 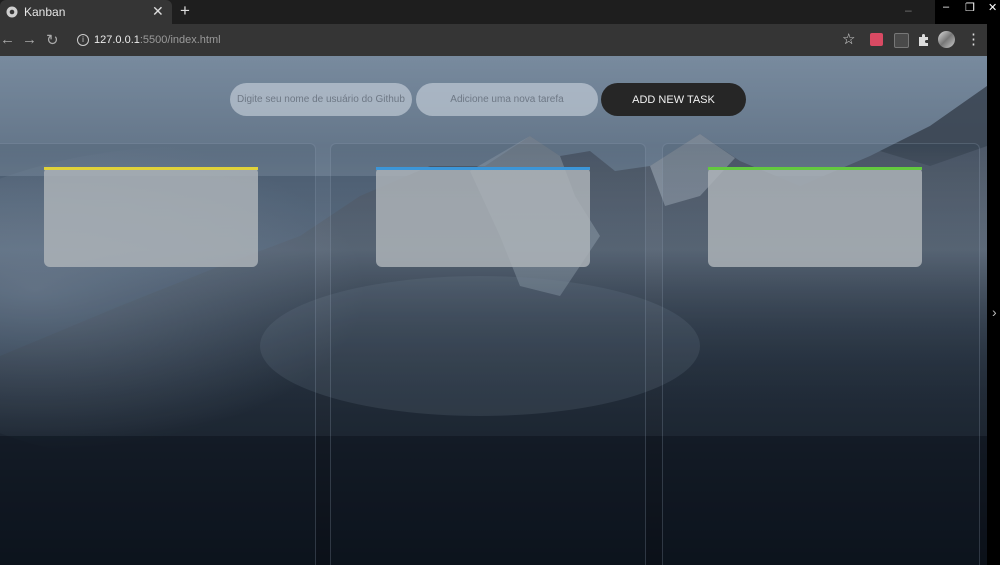 I want to click on window-controls: – ❐ ✕, so click(x=967, y=8).